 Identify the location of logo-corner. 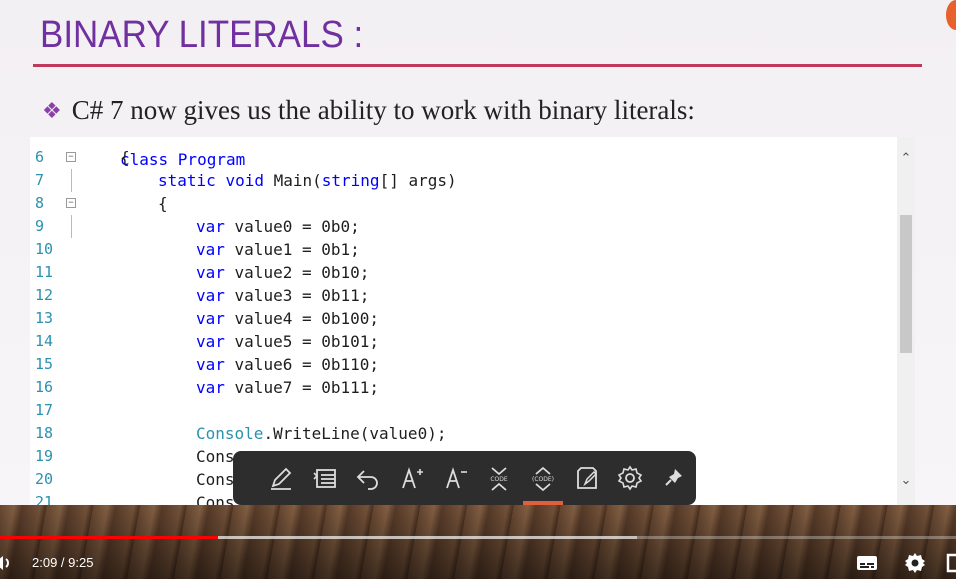
(951, 15).